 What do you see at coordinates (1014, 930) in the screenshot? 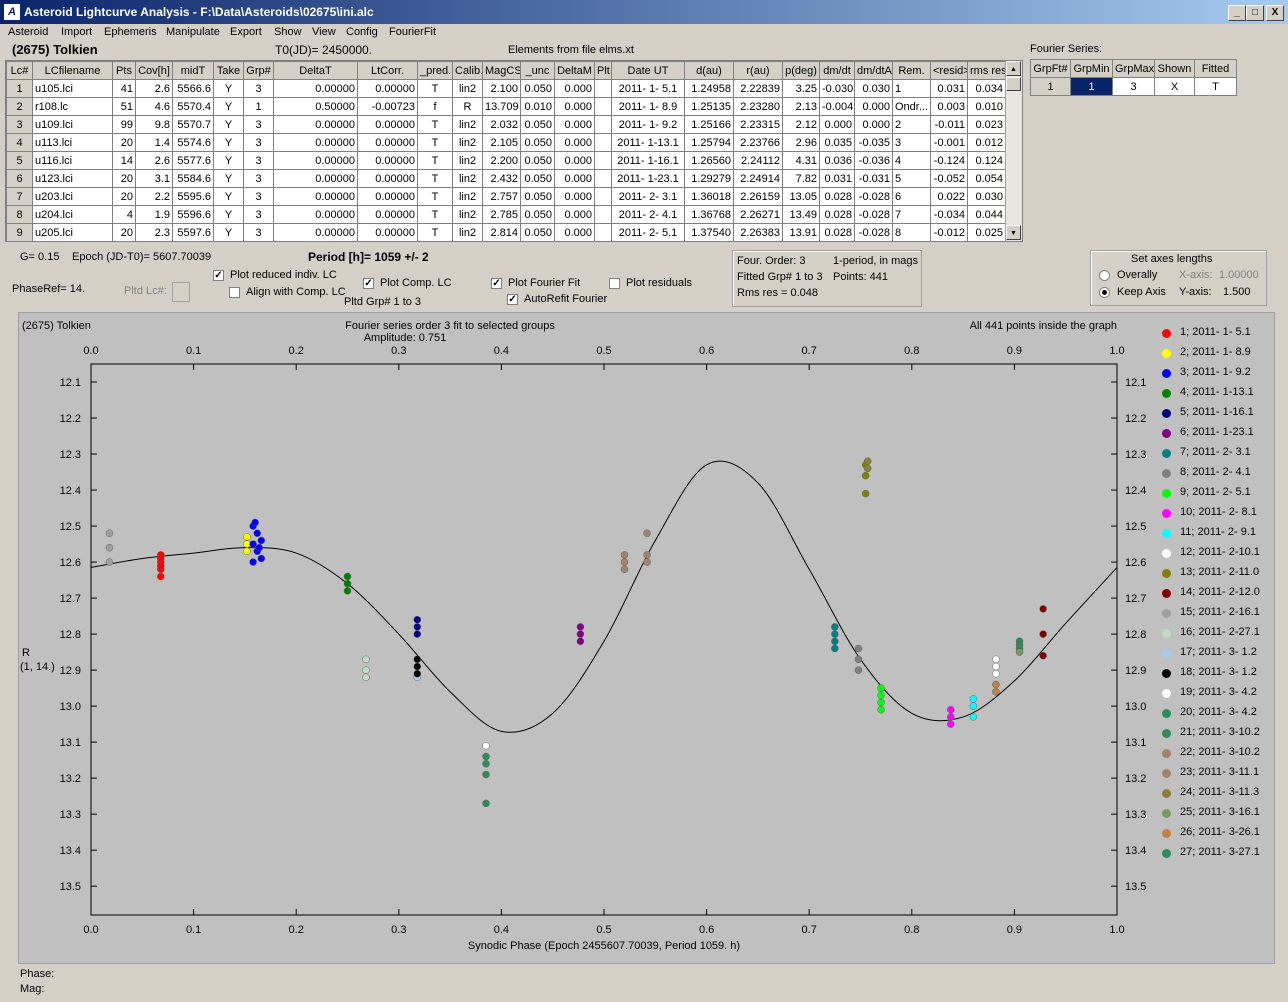
I see `x-tick-label: 0.9` at bounding box center [1014, 930].